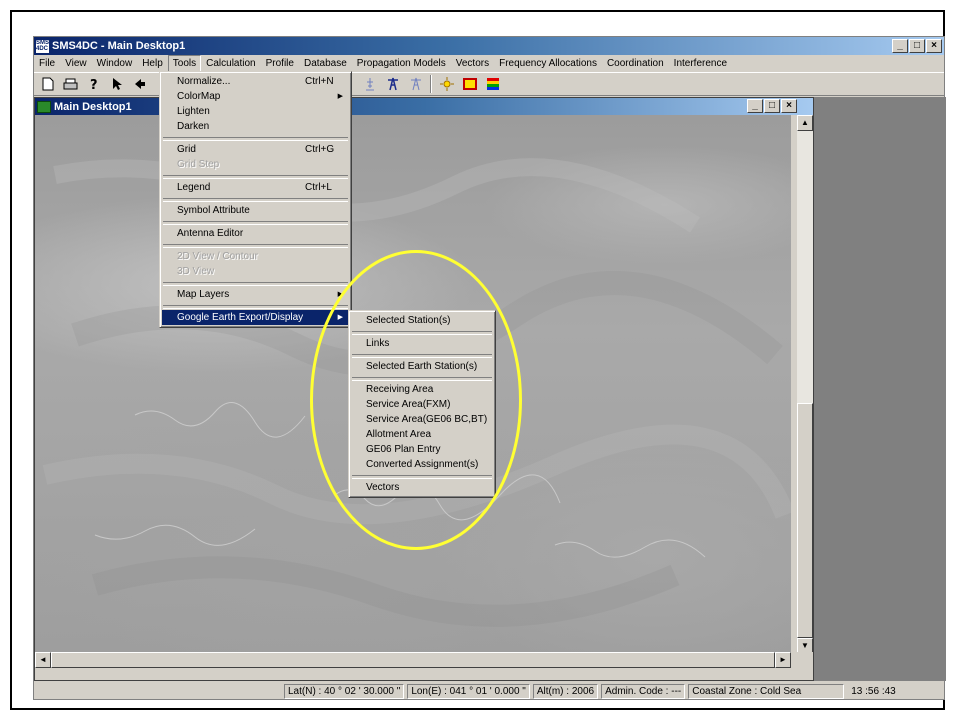 The height and width of the screenshot is (720, 954). What do you see at coordinates (210, 233) in the screenshot?
I see `menu-item-label: Antenna Editor` at bounding box center [210, 233].